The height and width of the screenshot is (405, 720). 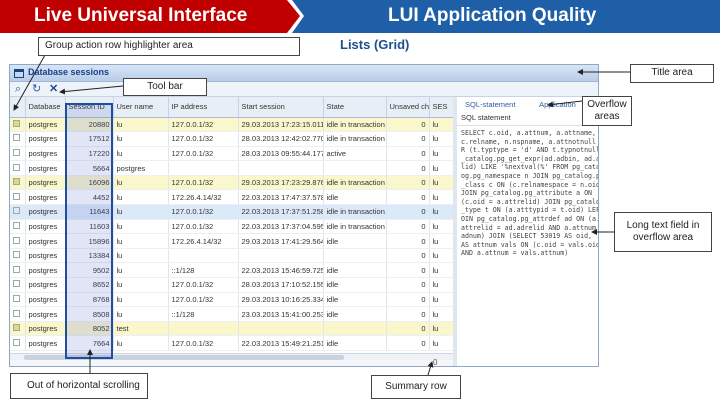 What do you see at coordinates (79, 386) in the screenshot?
I see `callout-out-of-scroll: Out of horizontal scrolling` at bounding box center [79, 386].